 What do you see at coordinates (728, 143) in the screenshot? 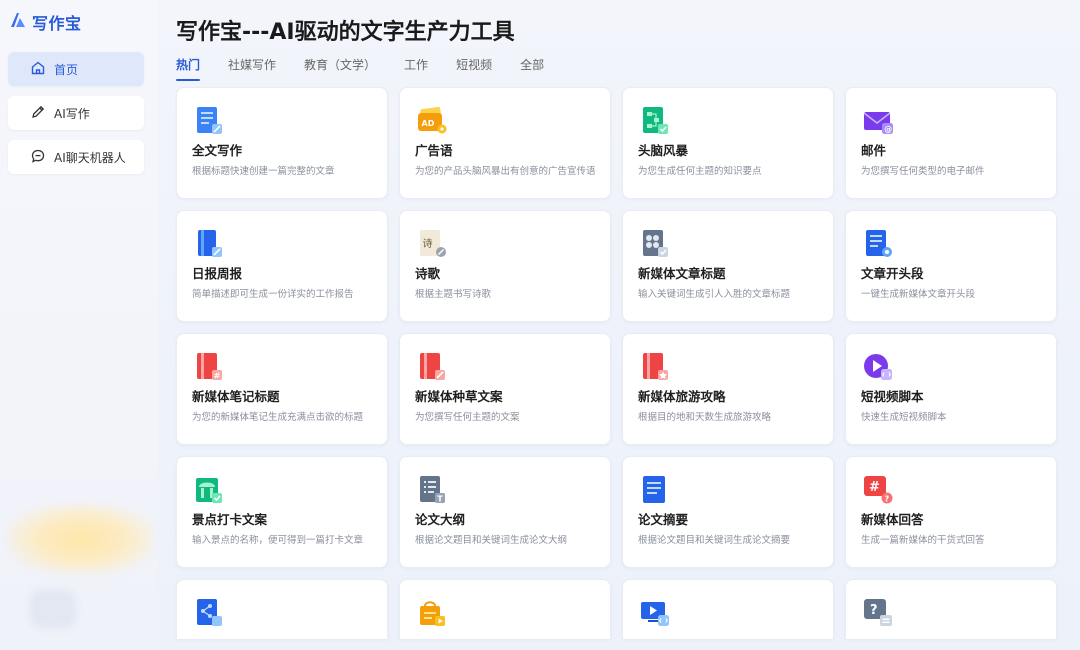
I see `tool-card-brainstorm: 头脑风暴 为您生成任何主题的知识要点` at bounding box center [728, 143].